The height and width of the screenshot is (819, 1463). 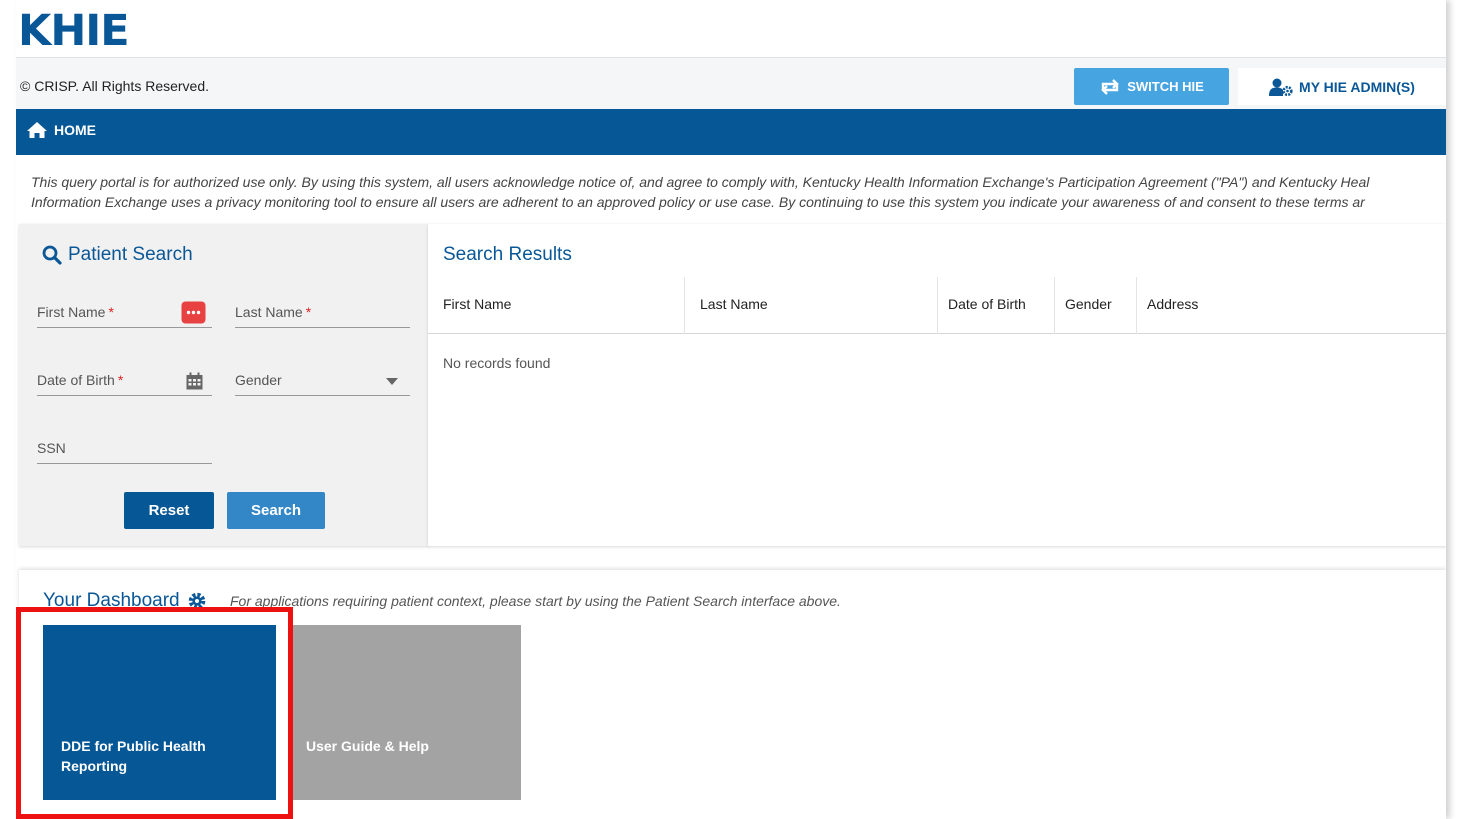 What do you see at coordinates (392, 381) in the screenshot?
I see `chevron-down-icon` at bounding box center [392, 381].